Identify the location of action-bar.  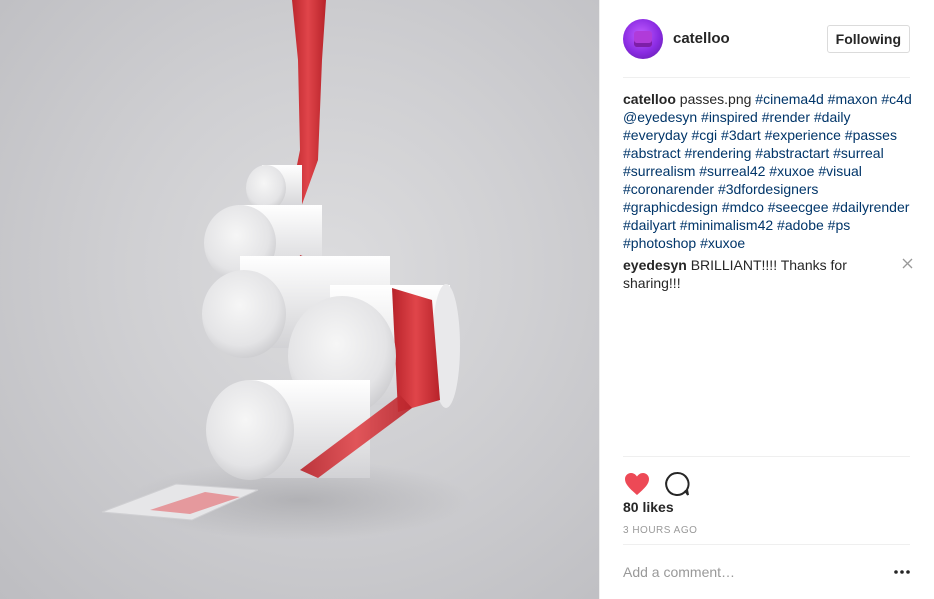
(766, 478).